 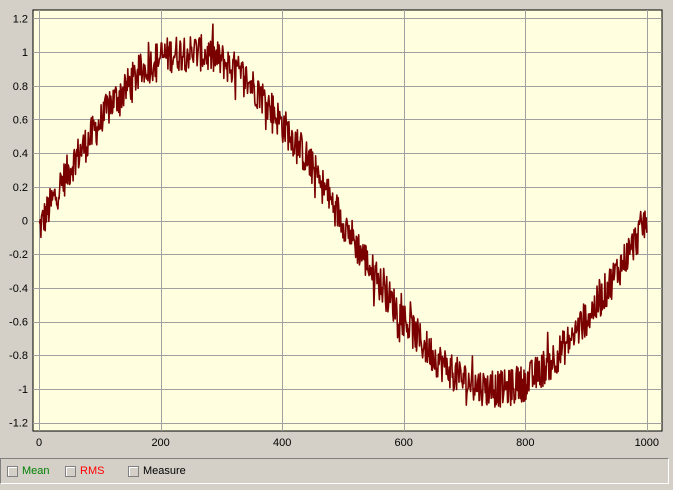 I want to click on mean-label: Mean, so click(x=36, y=471).